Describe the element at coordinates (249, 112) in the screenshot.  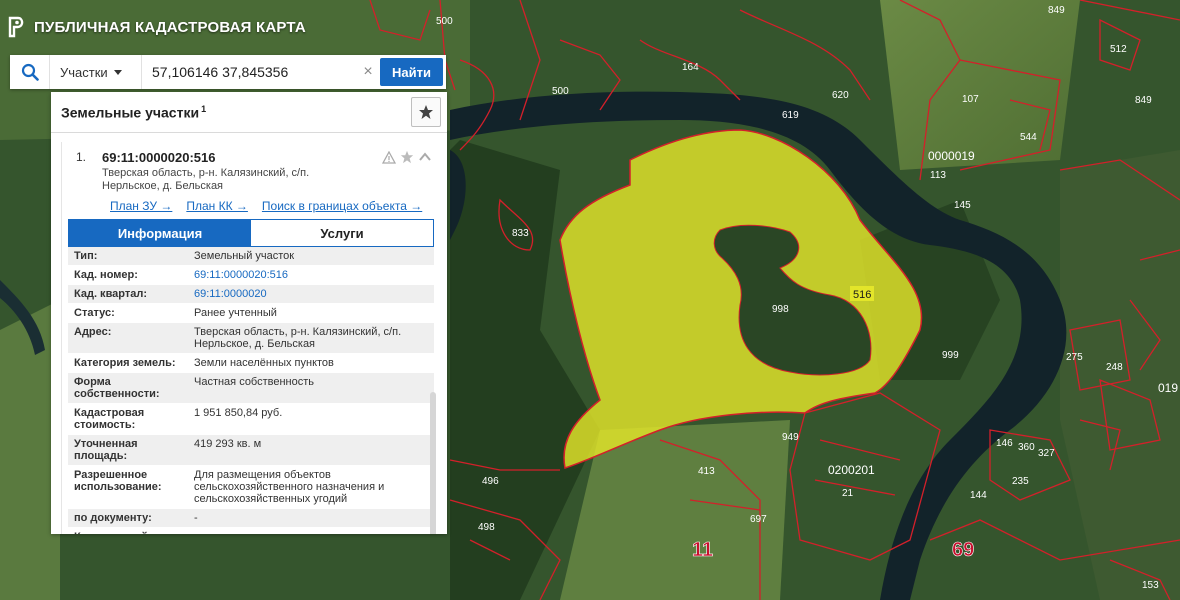
I see `panel-header: Земельные участки 1` at that location.